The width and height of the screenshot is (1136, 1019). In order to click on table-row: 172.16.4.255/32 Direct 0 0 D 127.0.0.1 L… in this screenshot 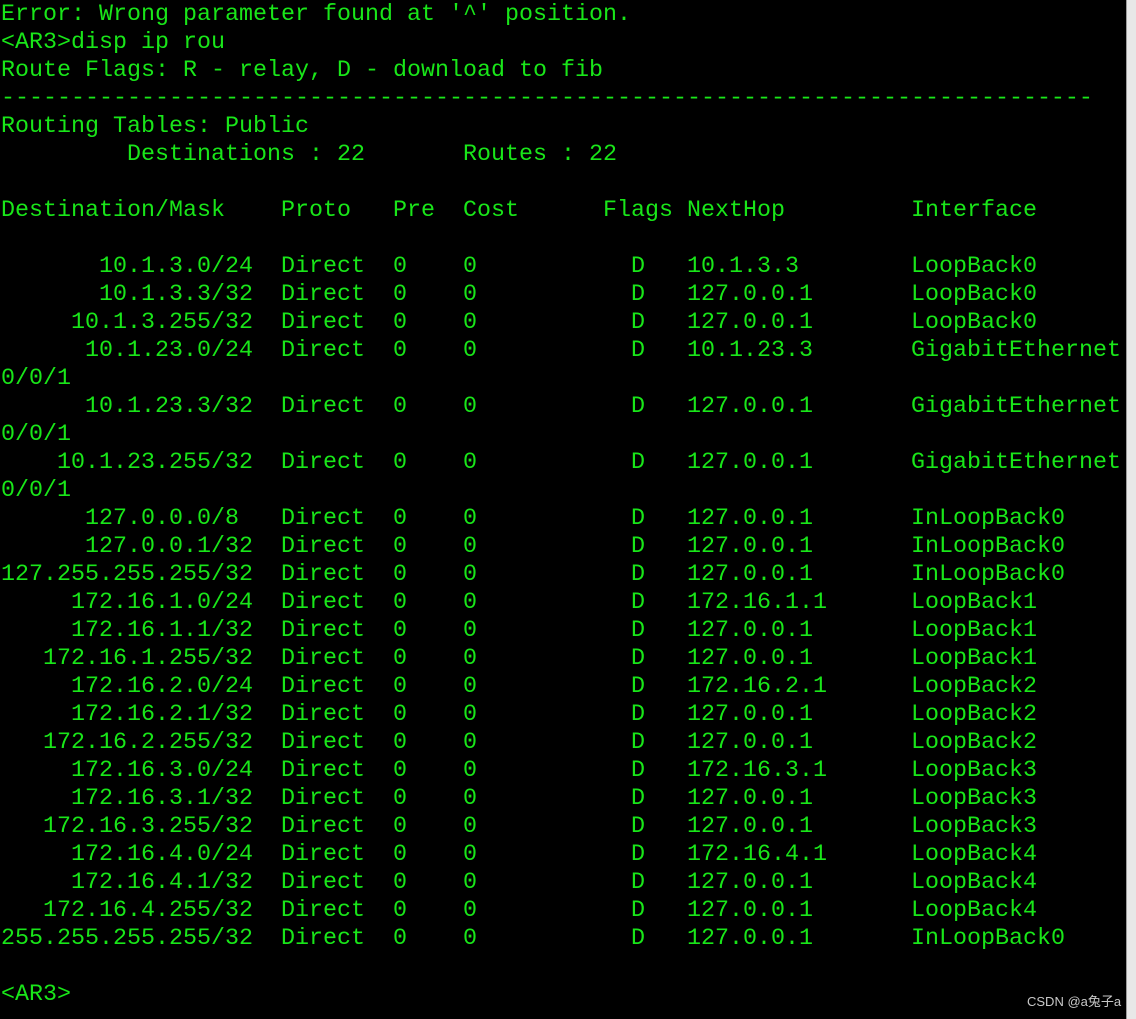, I will do `click(562, 911)`.